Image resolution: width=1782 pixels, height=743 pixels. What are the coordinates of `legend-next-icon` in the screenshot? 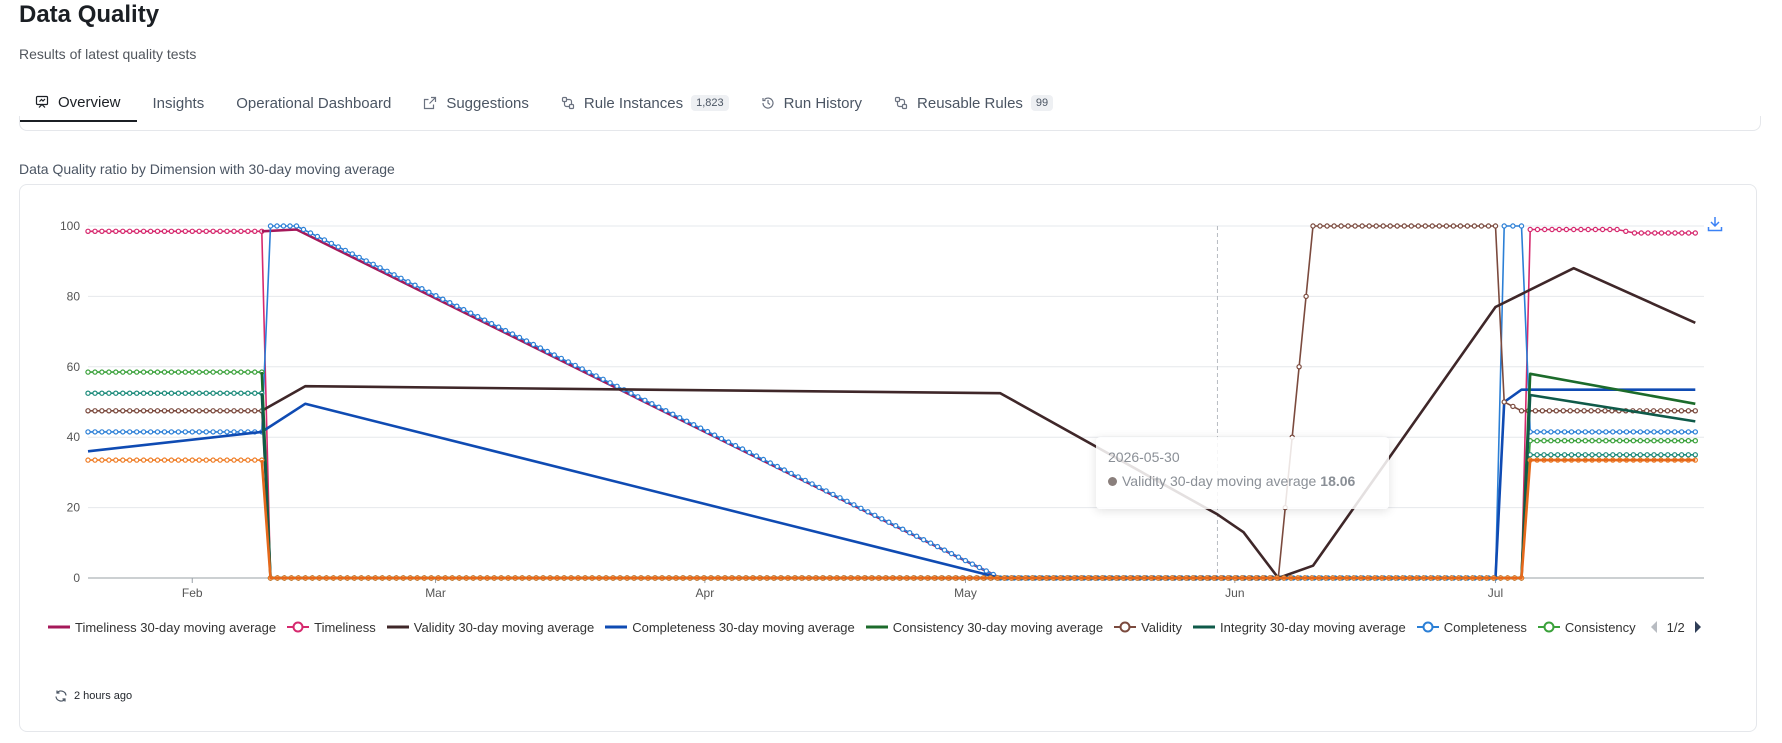 It's located at (1698, 627).